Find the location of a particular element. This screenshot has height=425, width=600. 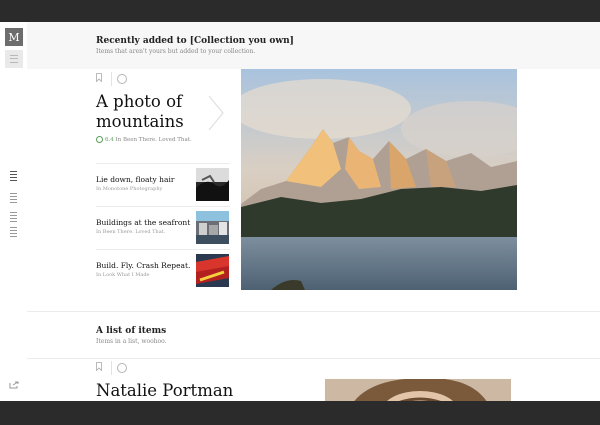

list-item-title: Buildings at the seafront is located at coordinates (143, 222).